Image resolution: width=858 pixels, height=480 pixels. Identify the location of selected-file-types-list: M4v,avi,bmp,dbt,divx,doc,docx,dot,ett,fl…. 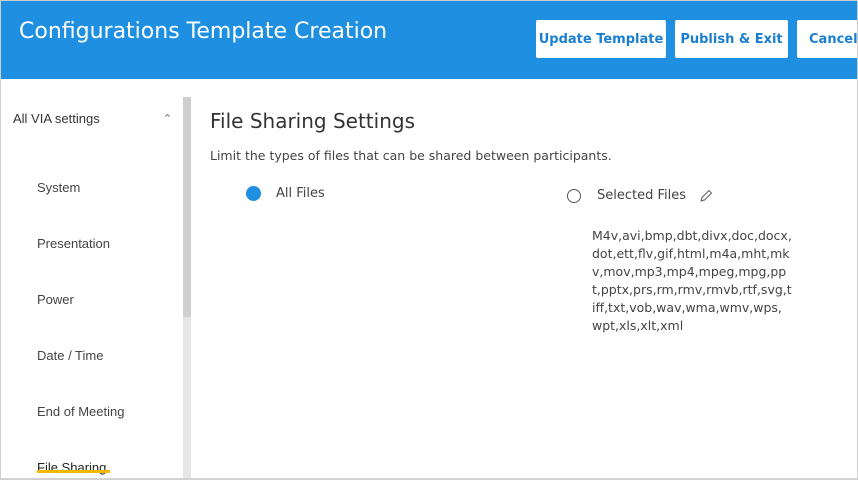
(692, 280).